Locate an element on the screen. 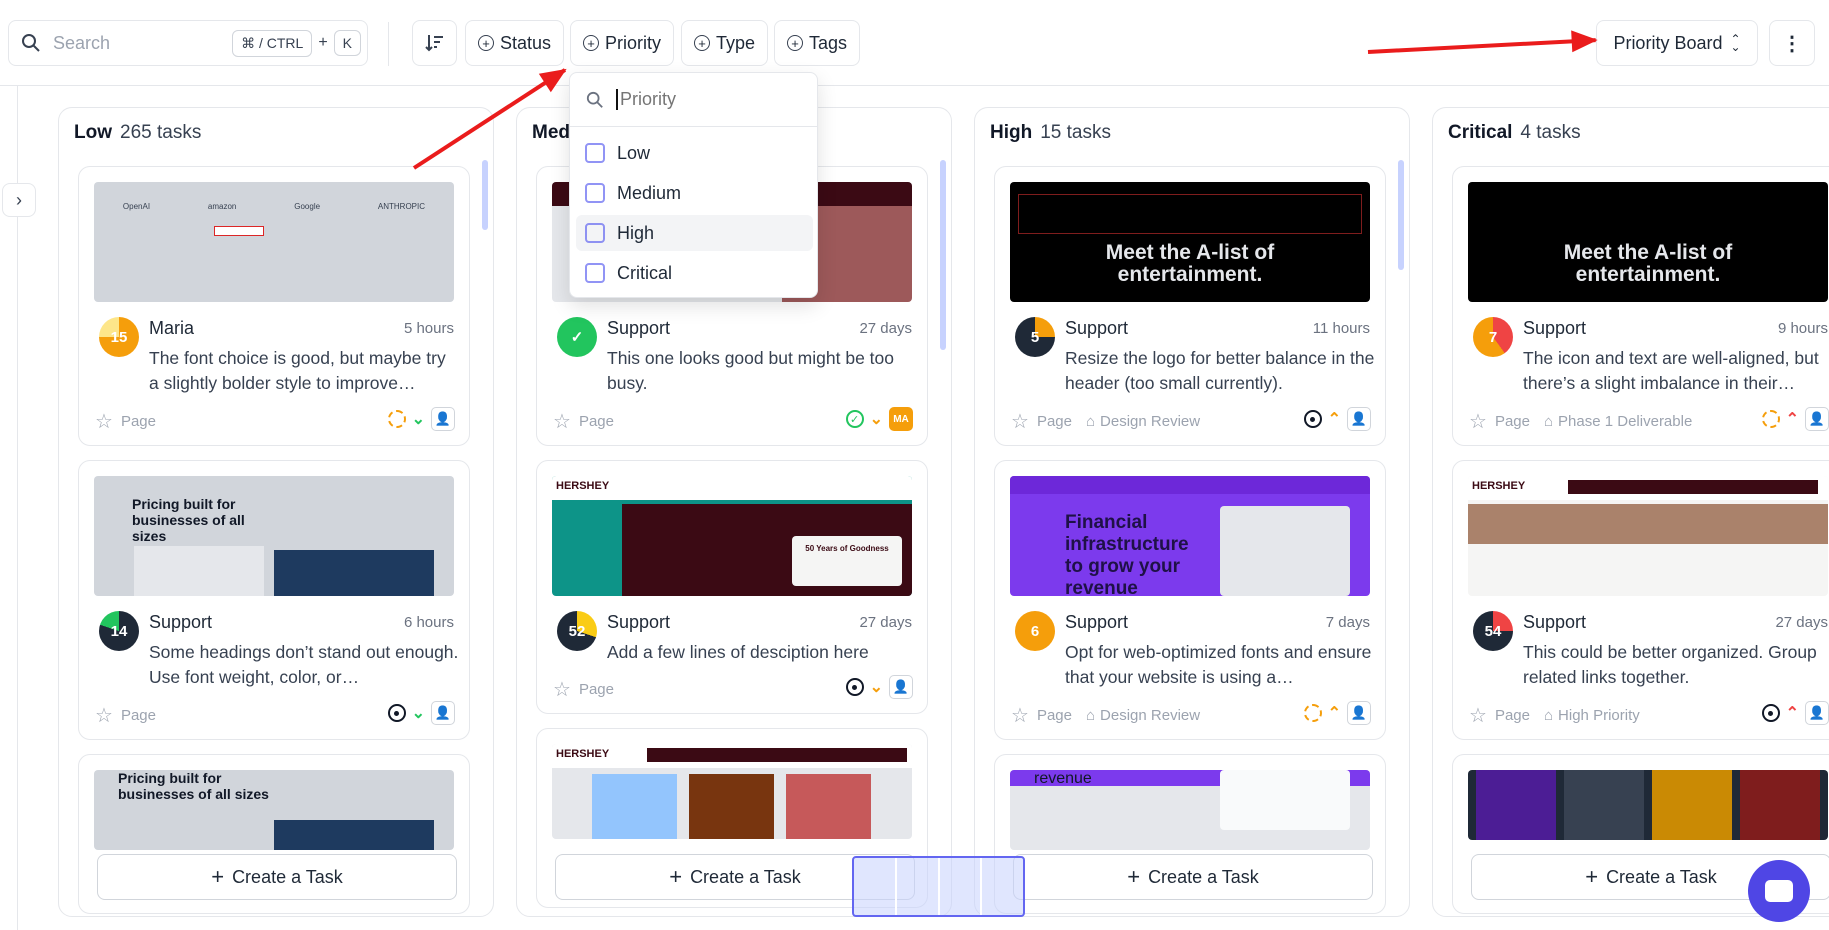 This screenshot has width=1829, height=930. filter-type-button: + Type is located at coordinates (725, 43).